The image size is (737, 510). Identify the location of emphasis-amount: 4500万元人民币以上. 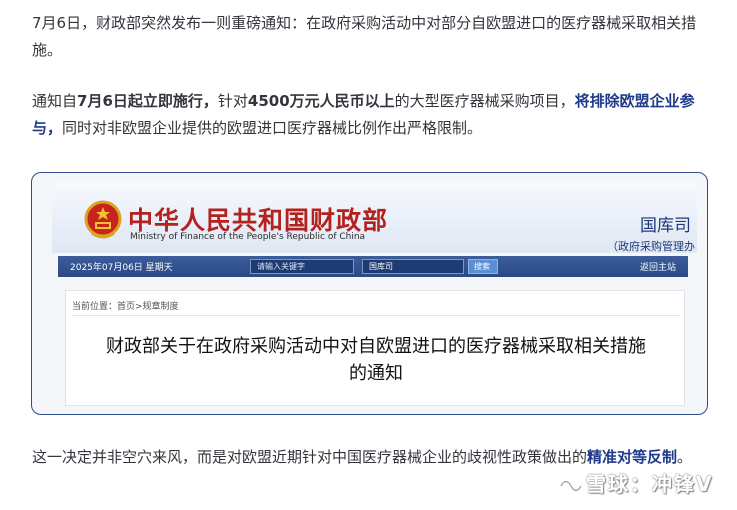
(321, 101).